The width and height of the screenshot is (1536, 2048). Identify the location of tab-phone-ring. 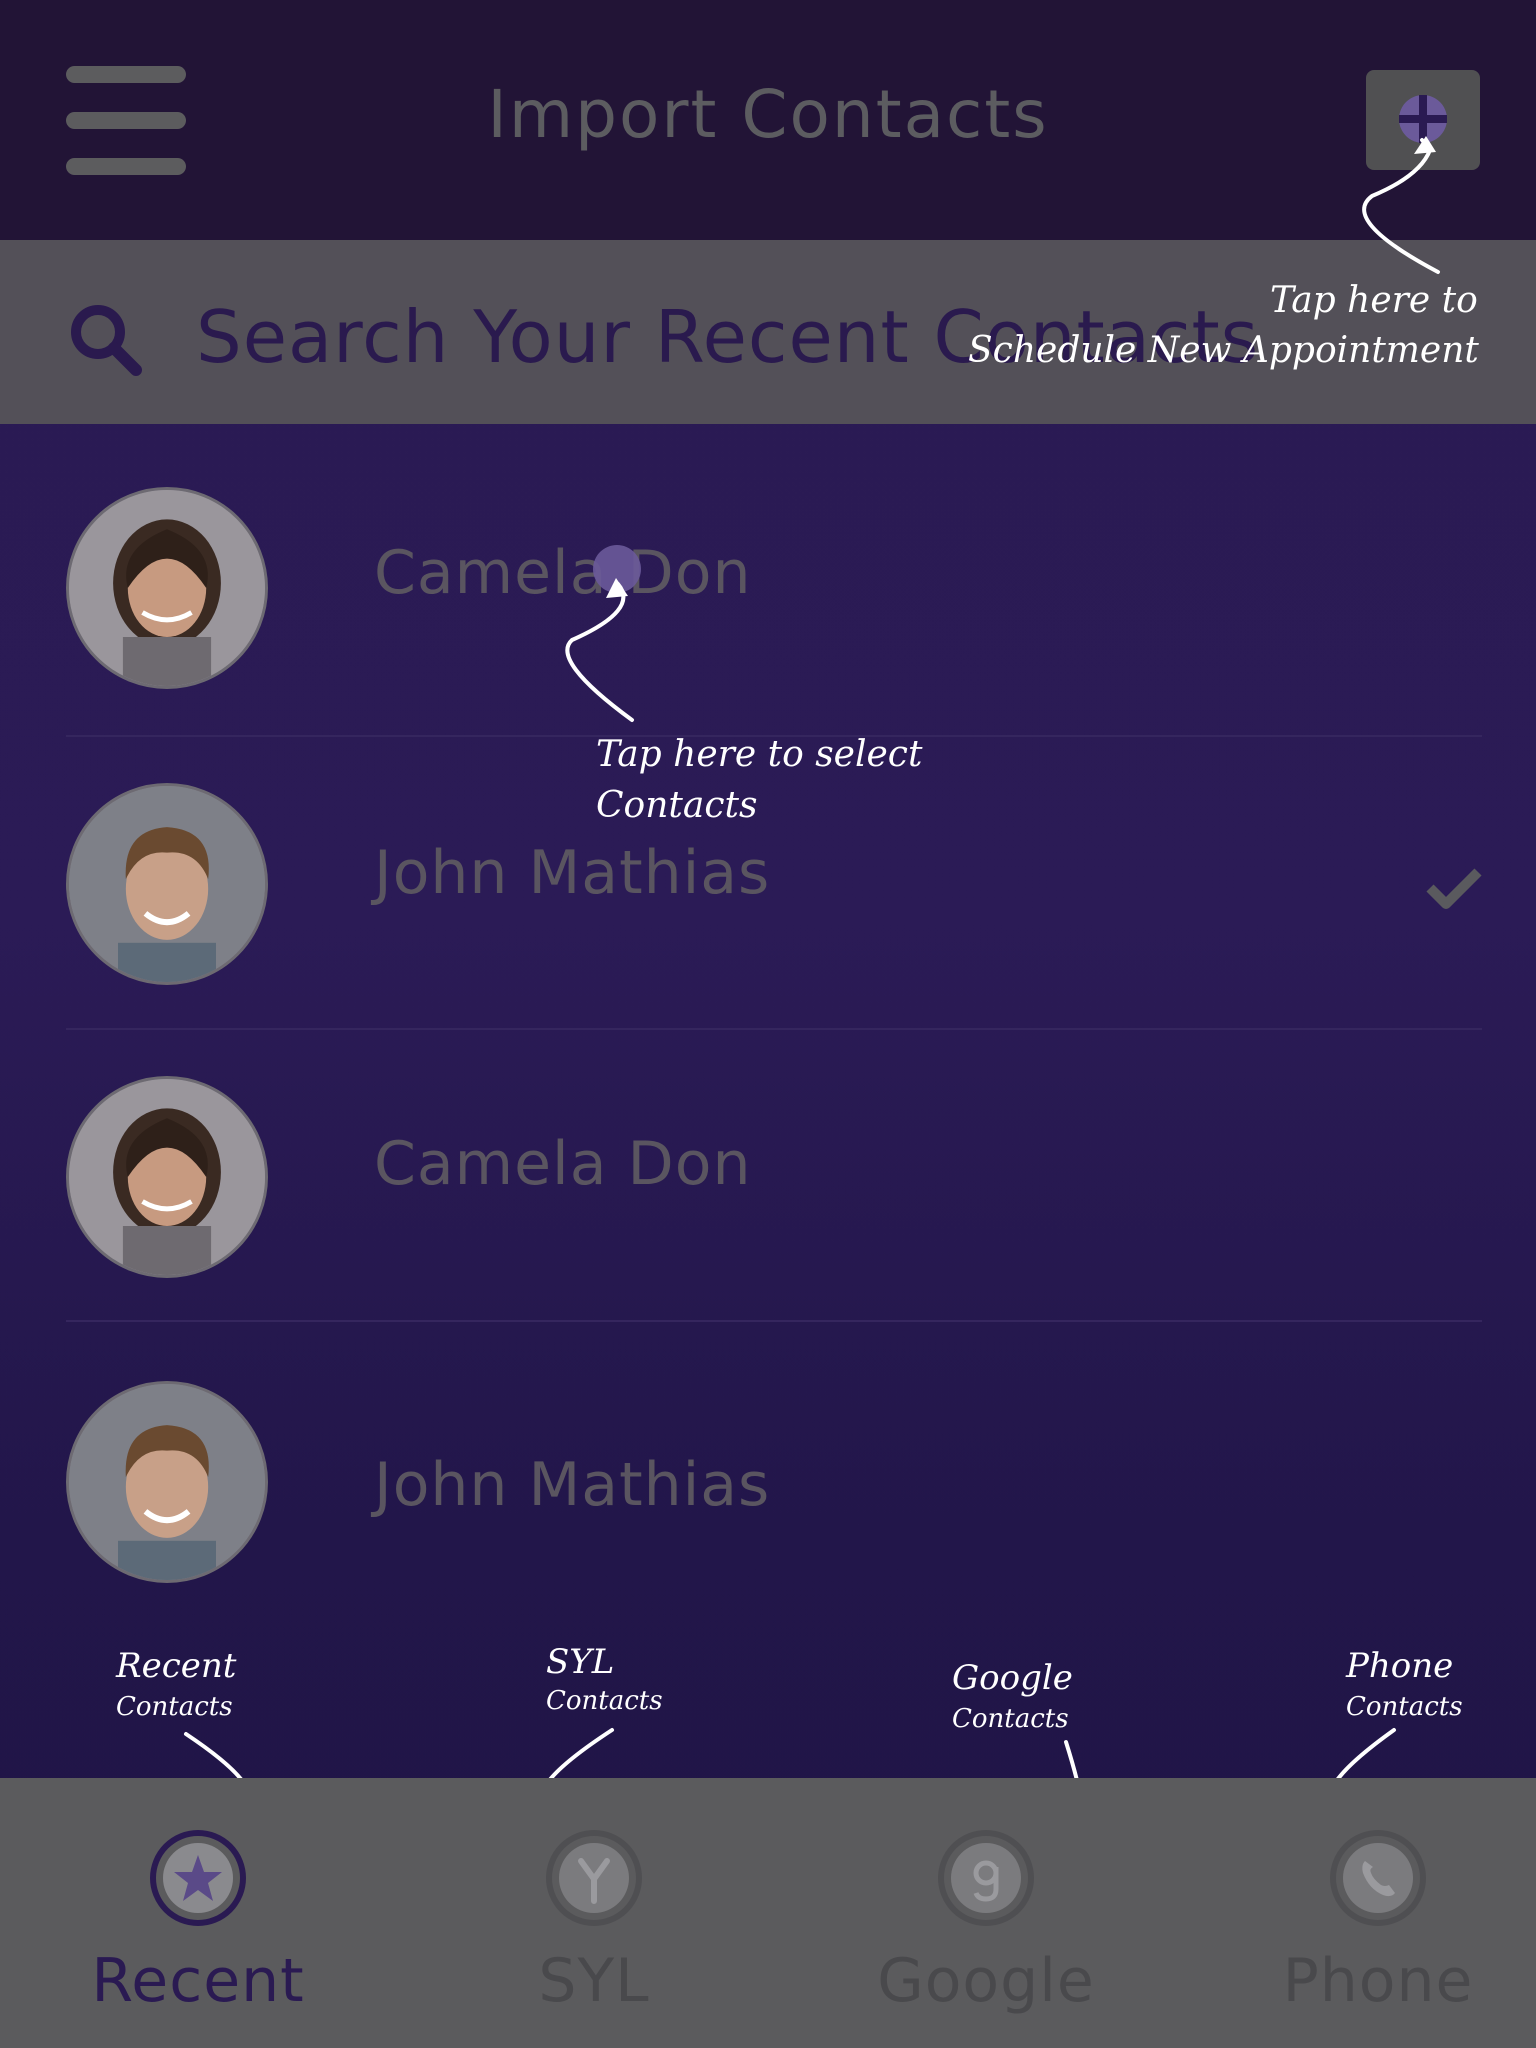
(1378, 1878).